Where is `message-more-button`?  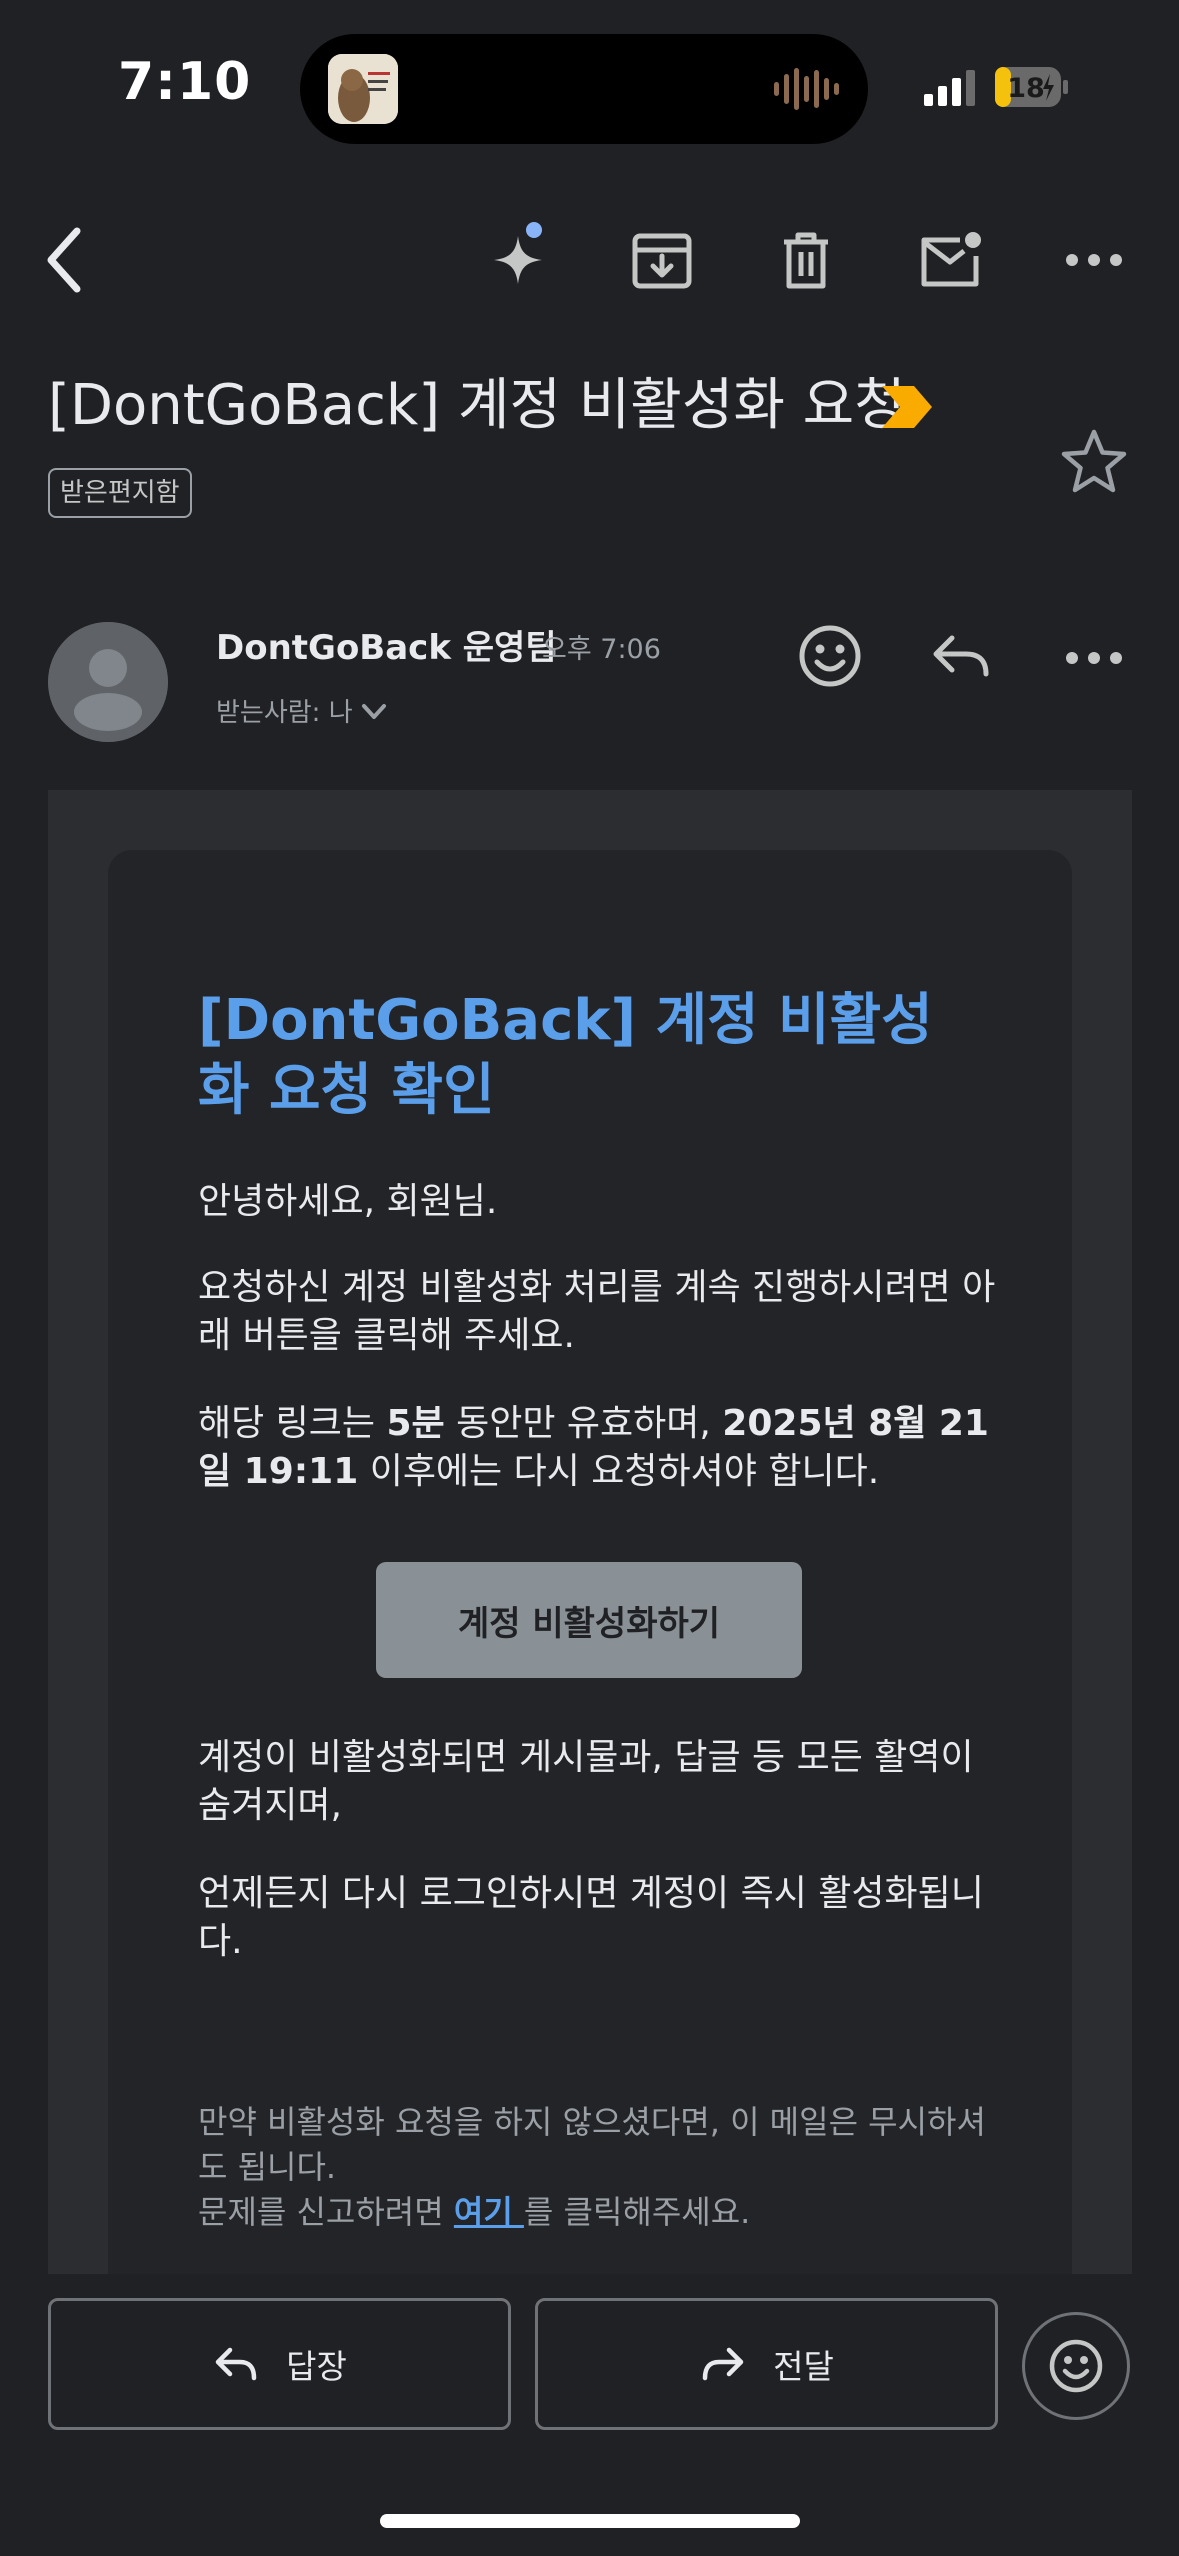 message-more-button is located at coordinates (1094, 658).